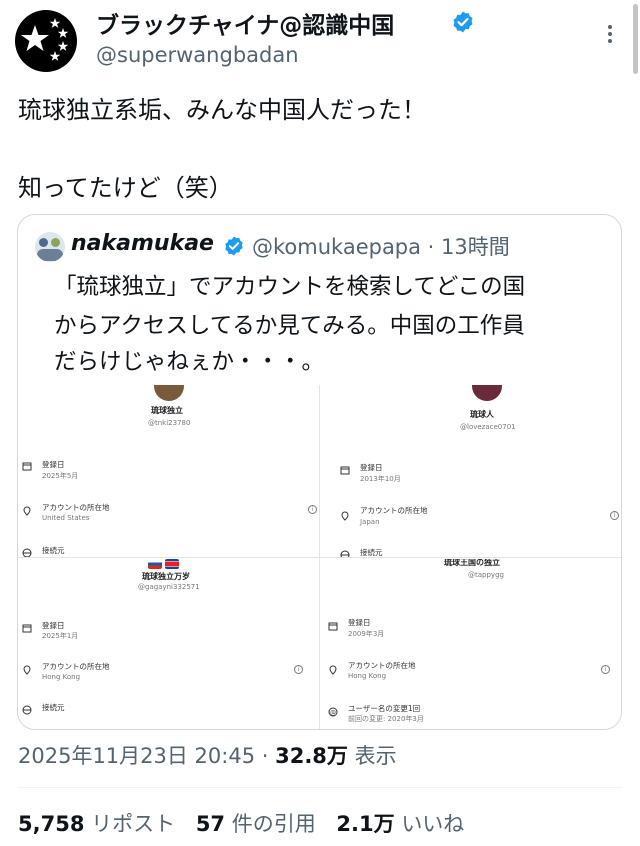 The width and height of the screenshot is (640, 846). I want to click on divider, so click(320, 787).